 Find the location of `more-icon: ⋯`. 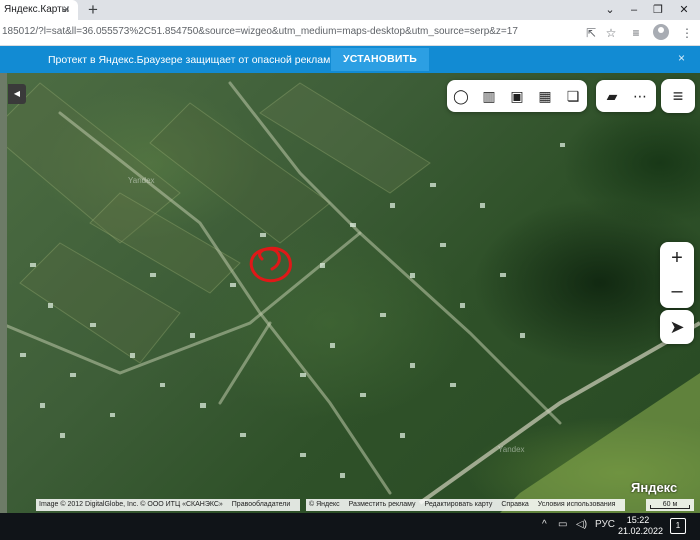

more-icon: ⋯ is located at coordinates (640, 96).